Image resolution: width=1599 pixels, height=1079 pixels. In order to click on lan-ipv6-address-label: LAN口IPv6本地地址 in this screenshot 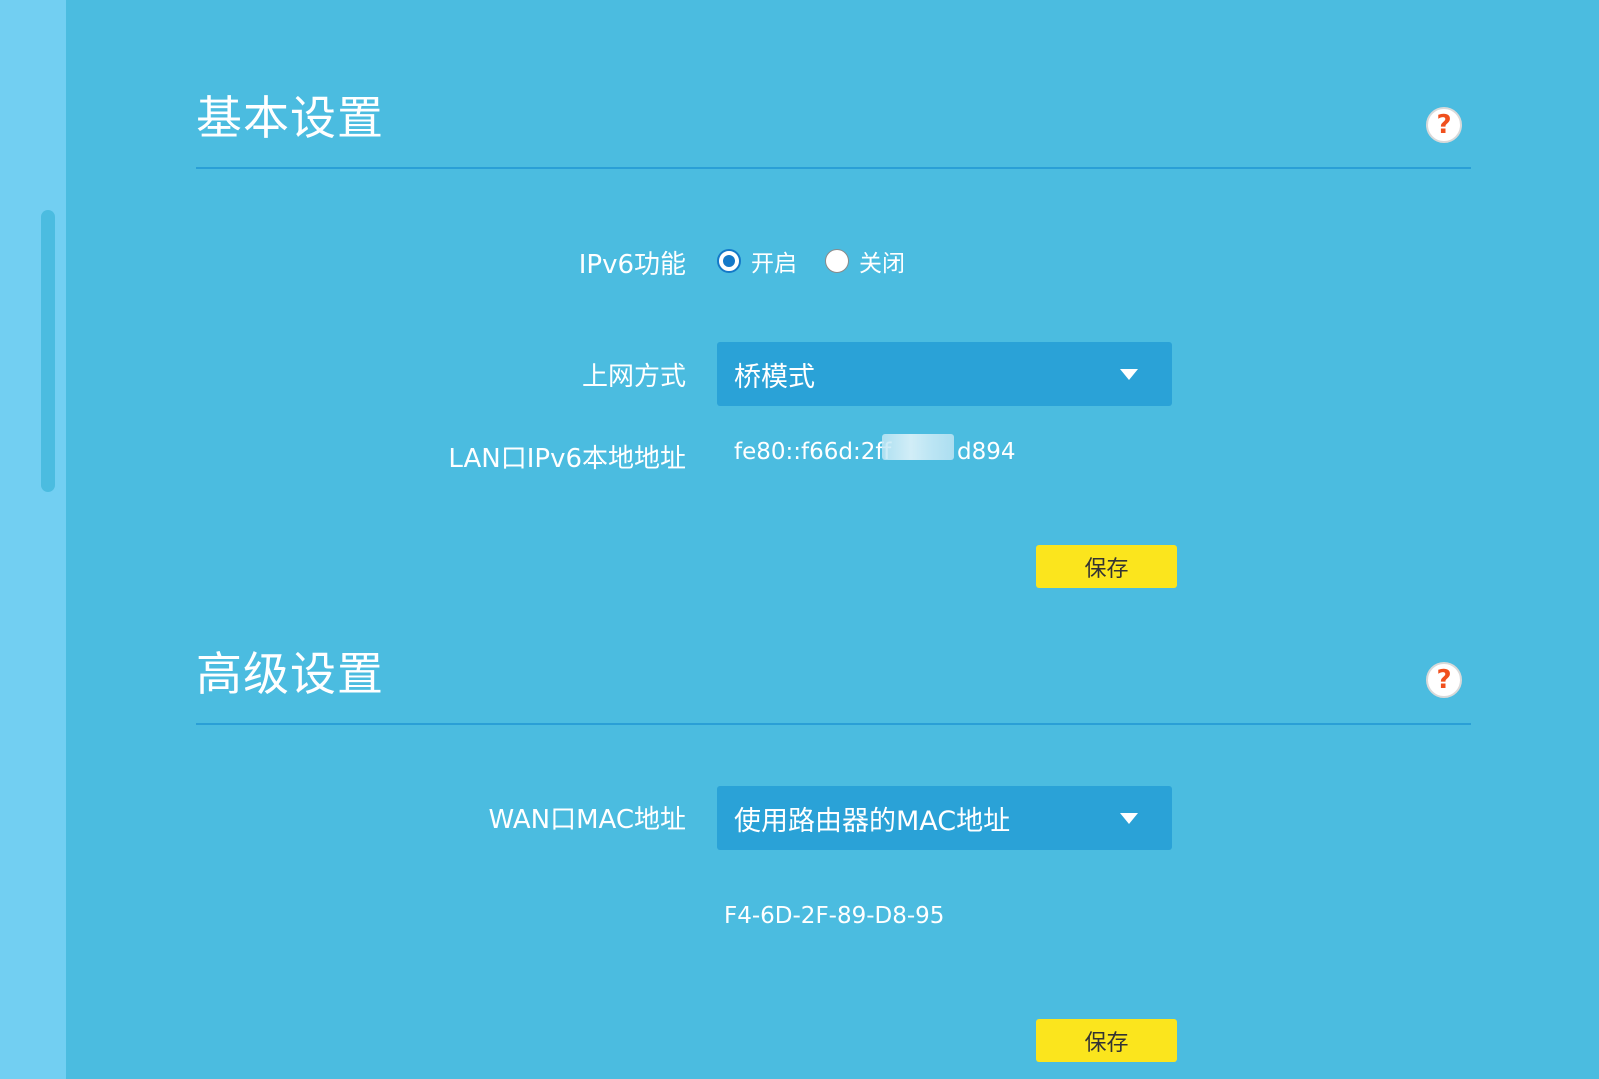, I will do `click(567, 459)`.